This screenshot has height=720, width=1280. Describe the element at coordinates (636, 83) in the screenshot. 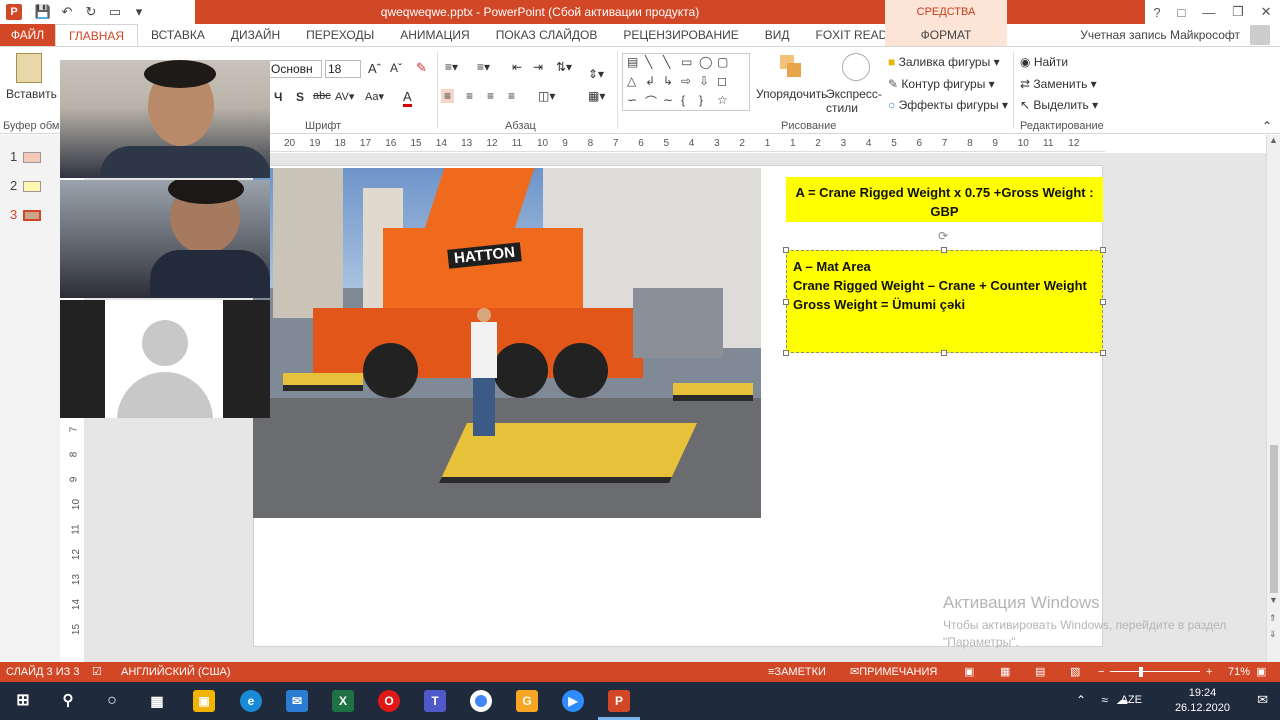

I see `triangle-shape-icon: △` at that location.